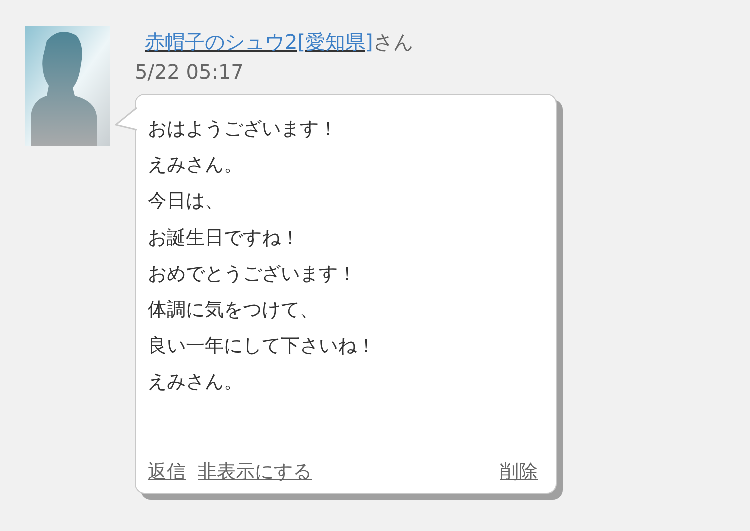 This screenshot has height=531, width=750. Describe the element at coordinates (190, 72) in the screenshot. I see `post-time: 5/22 05:17` at that location.